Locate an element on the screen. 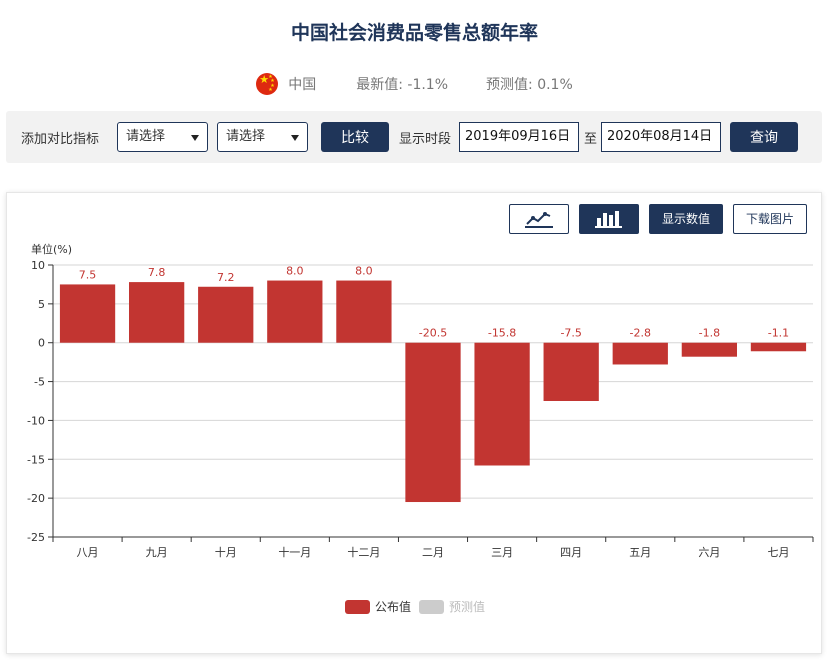  page-title: 中国社会消费品零售总额年率 is located at coordinates (414, 33).